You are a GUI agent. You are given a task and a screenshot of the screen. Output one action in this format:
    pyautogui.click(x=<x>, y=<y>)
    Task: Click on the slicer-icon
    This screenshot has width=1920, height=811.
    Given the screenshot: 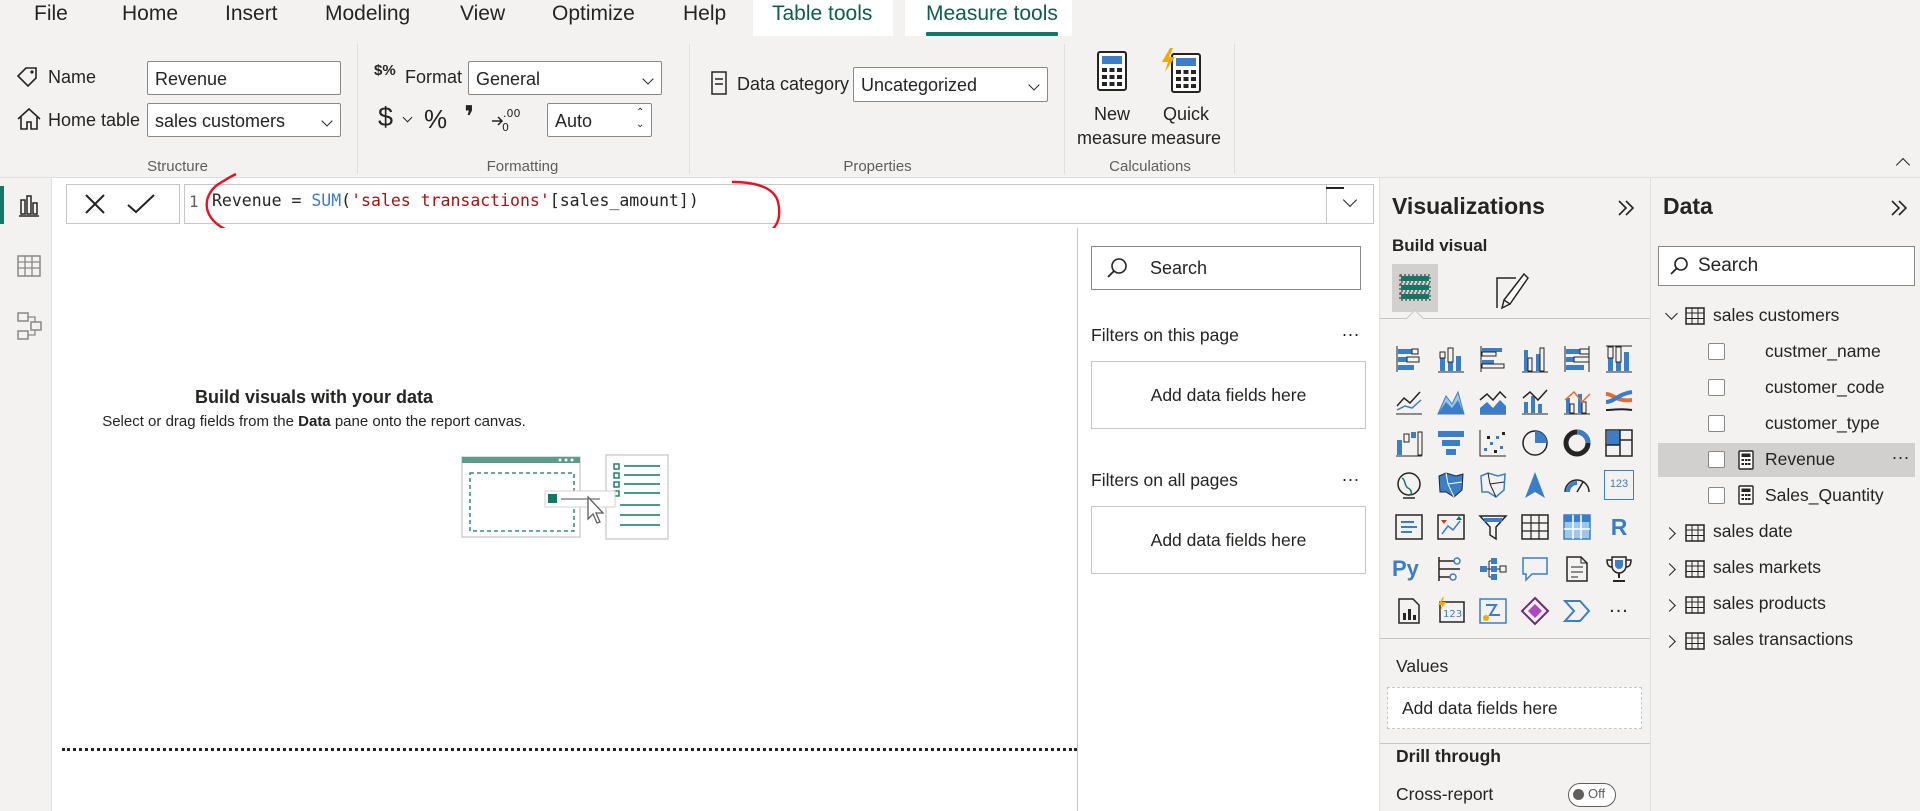 What is the action you would take?
    pyautogui.click(x=1493, y=527)
    